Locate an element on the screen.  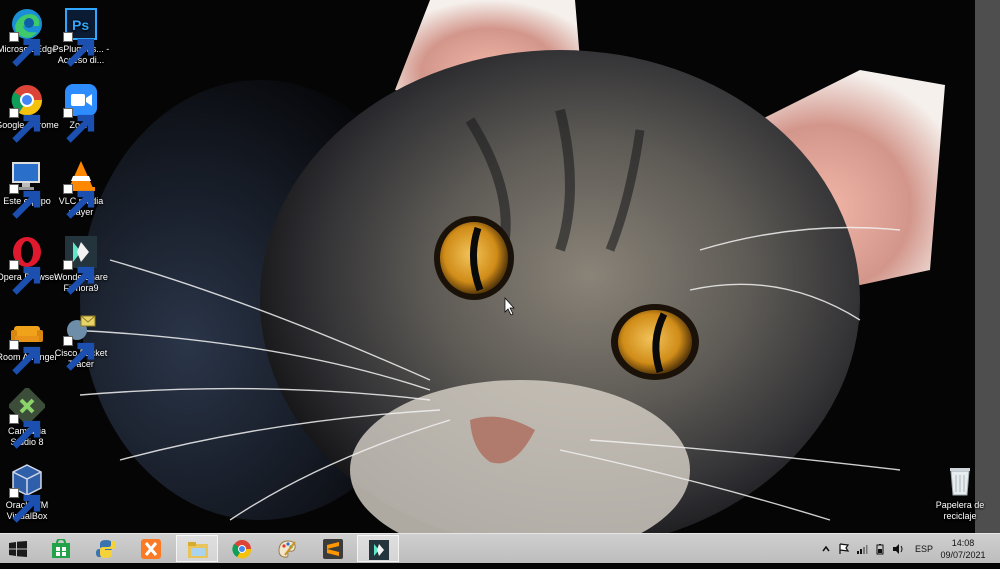
clock: 14:08 09/07/2021 is located at coordinates (963, 549).